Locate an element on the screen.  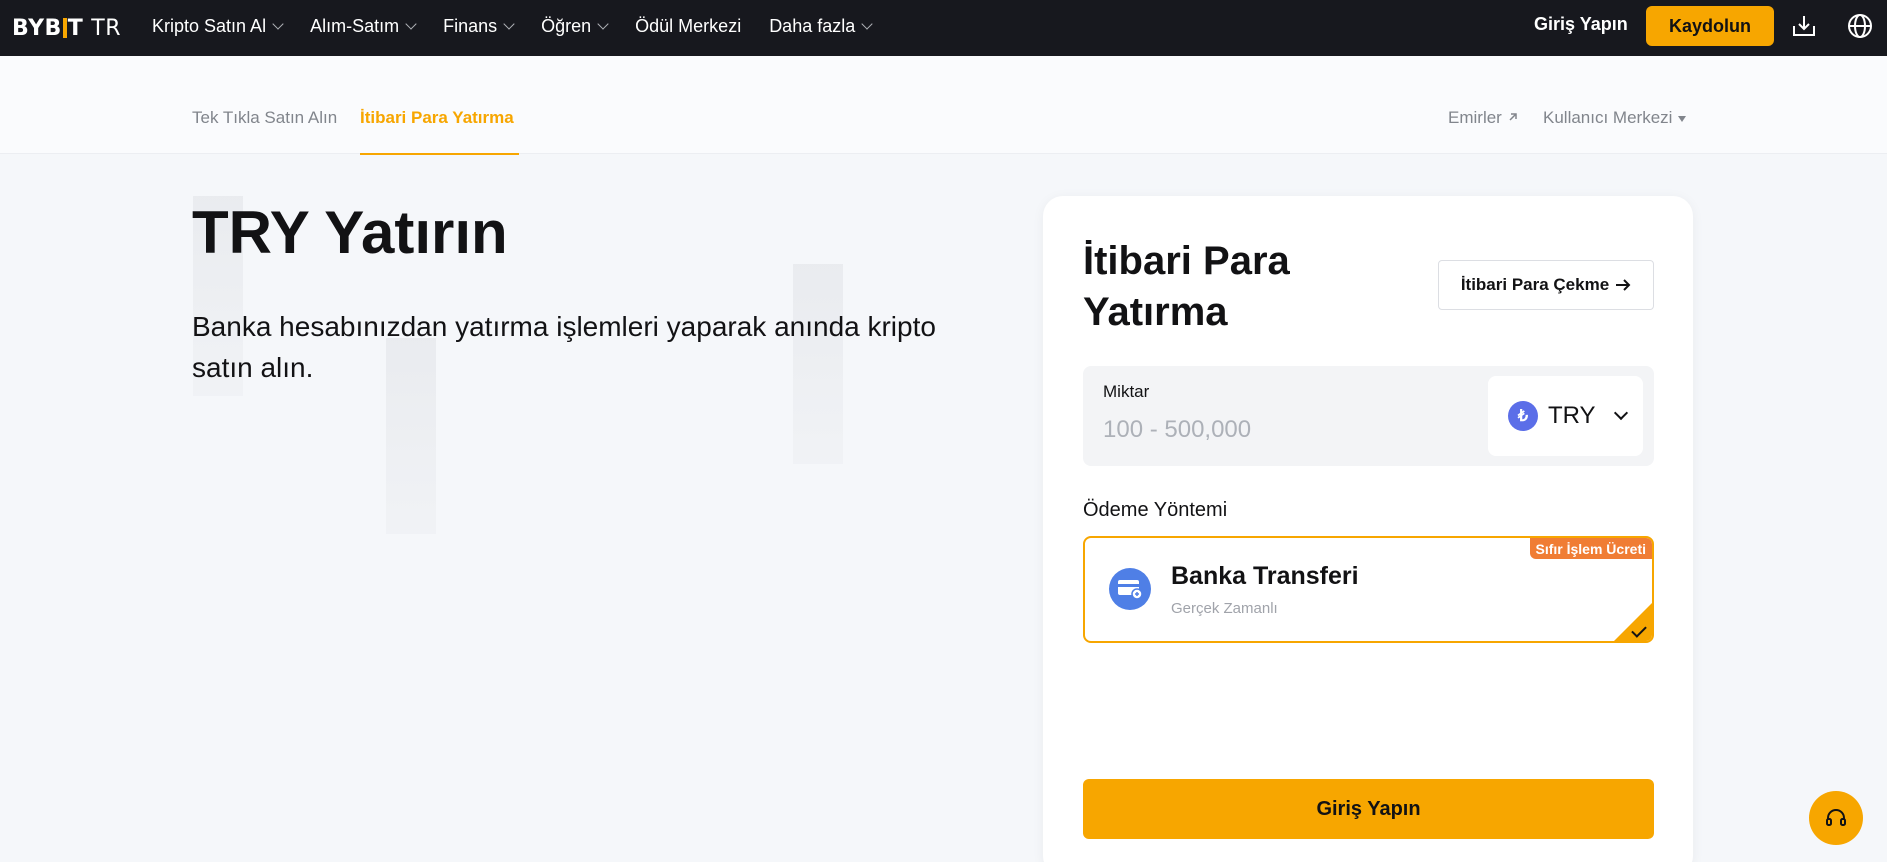
nav-reward-center: Ödül Merkezi is located at coordinates (688, 26).